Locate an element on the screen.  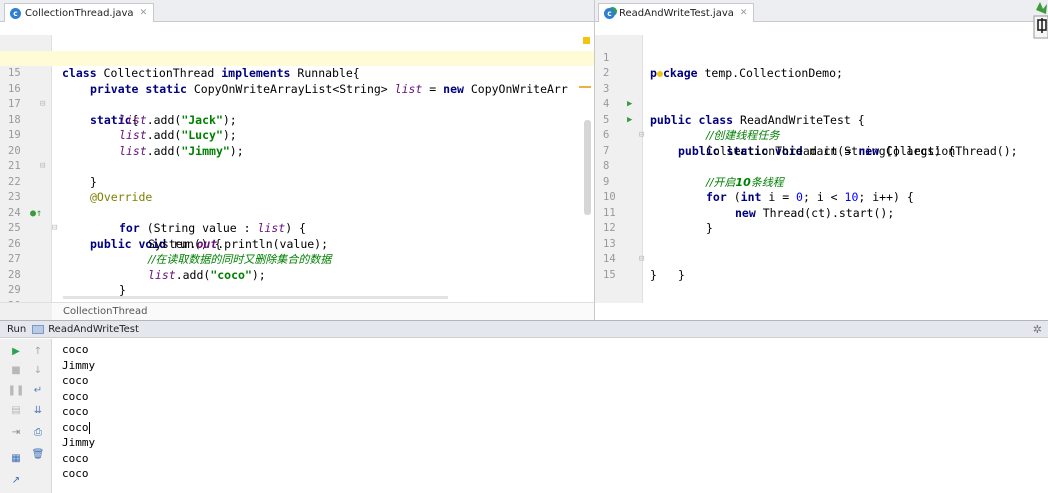
run-toolbar: ▶ ↑ ■ ↓ ❚❚ ↵ ▤ ⇊ ⇥ ⎙ ▦ 🗑 ↗ is located at coordinates (26, 416).